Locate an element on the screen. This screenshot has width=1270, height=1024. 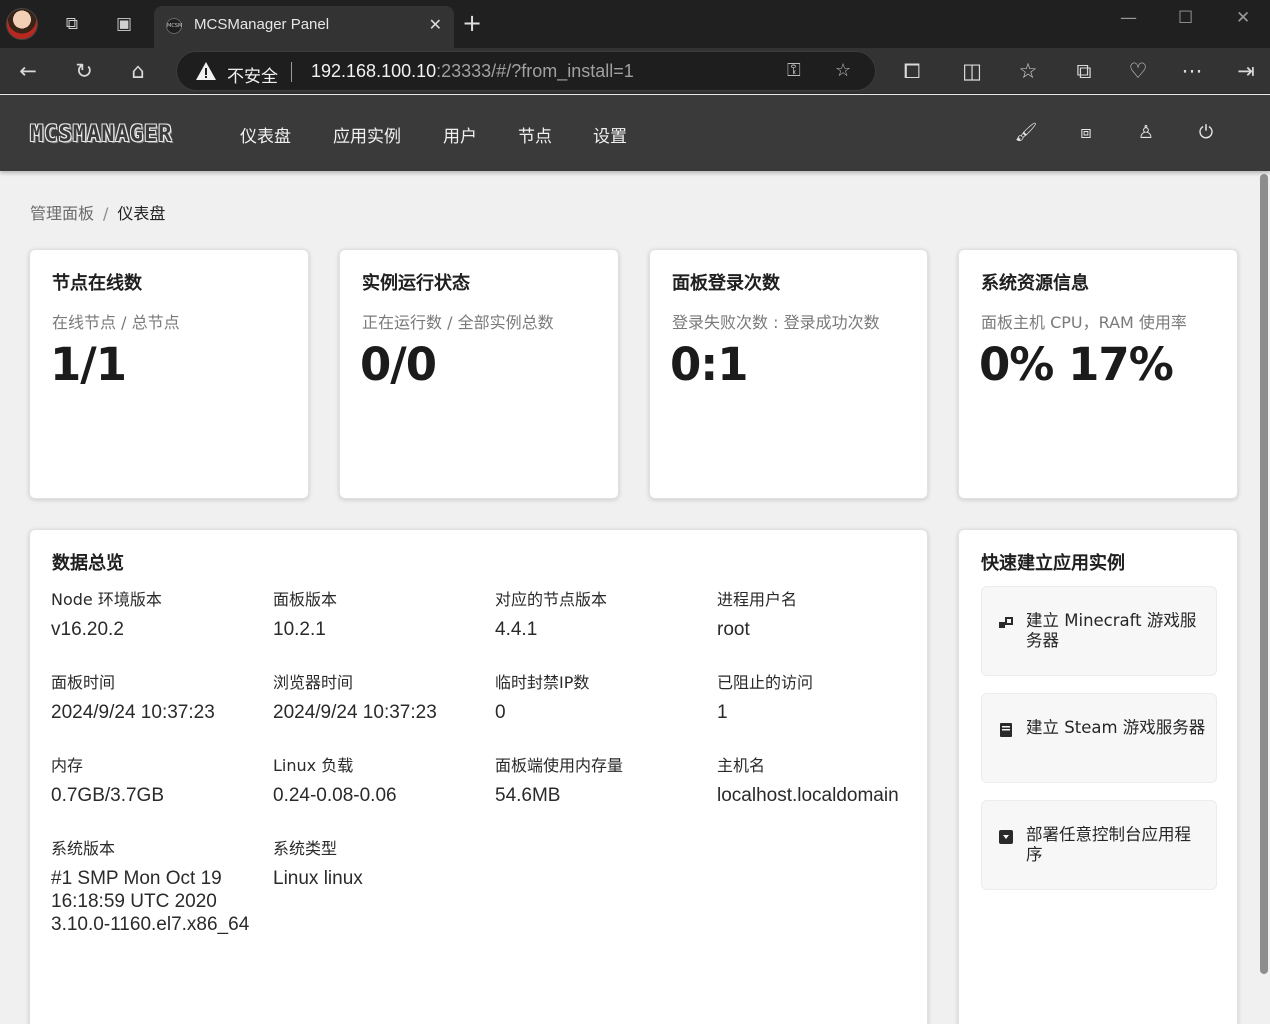
info-value: localhost.localdomain is located at coordinates (808, 795).